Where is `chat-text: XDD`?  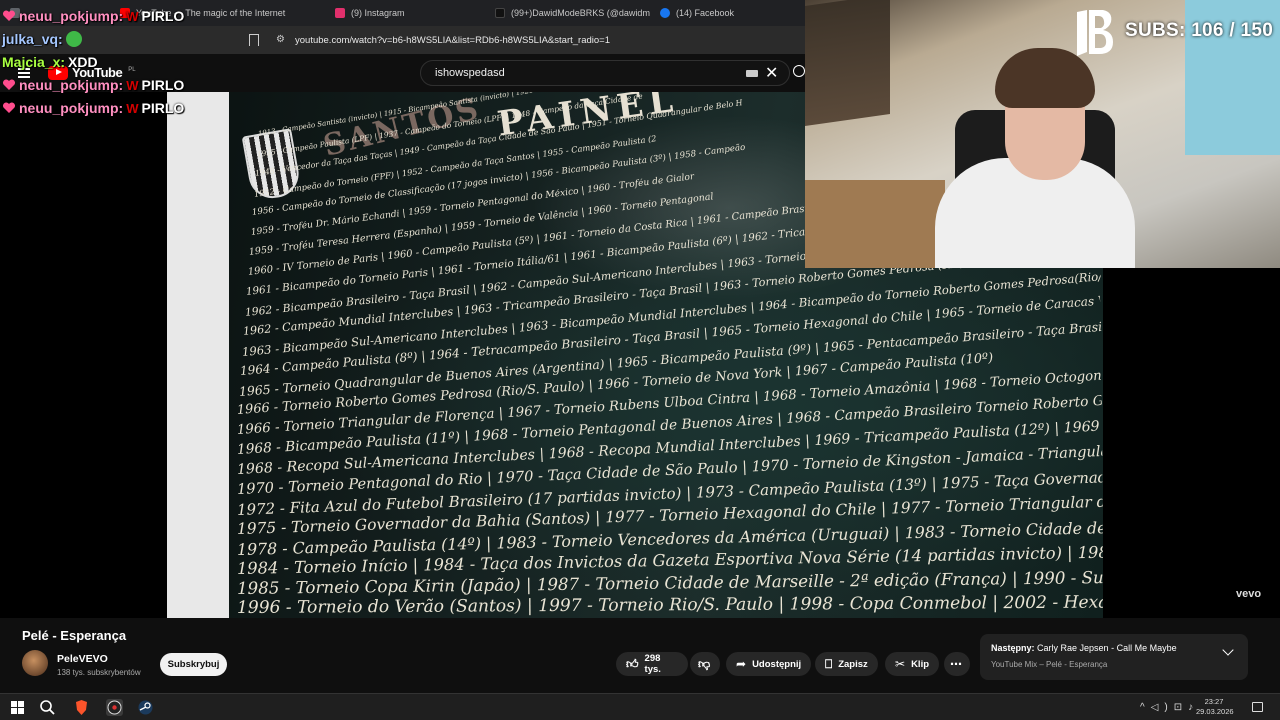 chat-text: XDD is located at coordinates (83, 62).